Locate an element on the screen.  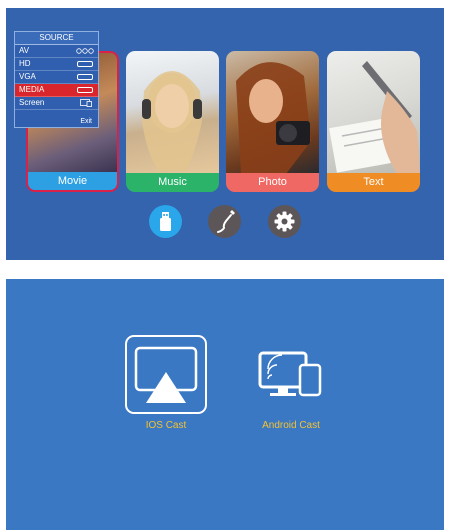
photo-label: Photo is located at coordinates (272, 182).